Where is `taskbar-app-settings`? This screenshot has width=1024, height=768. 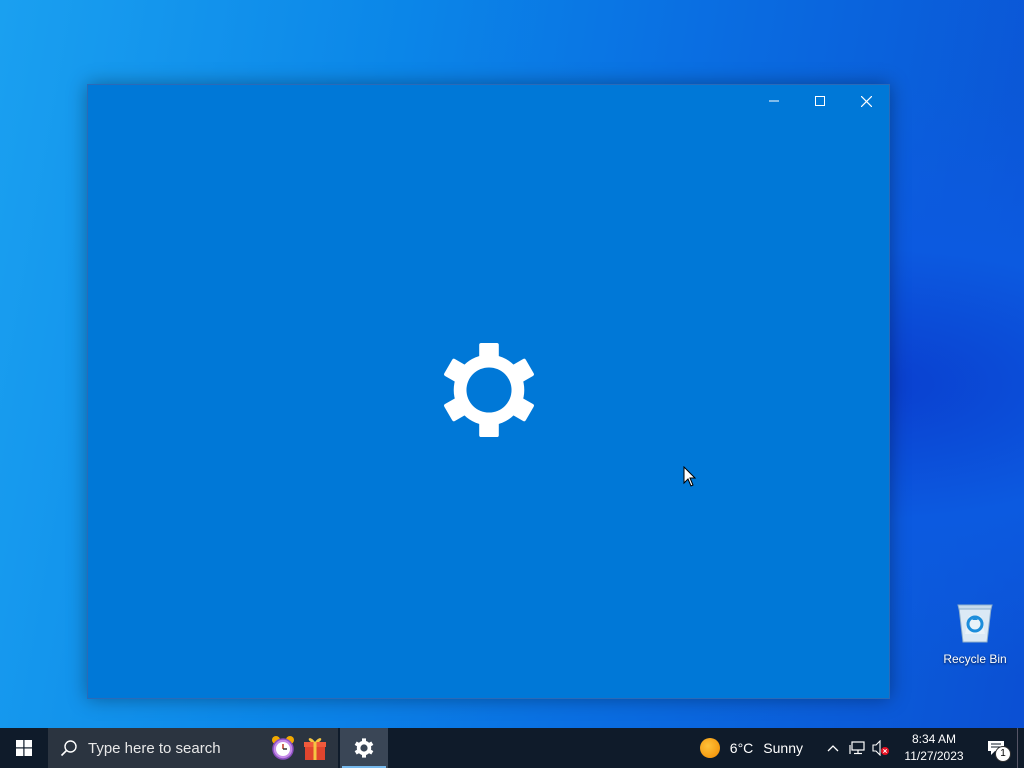 taskbar-app-settings is located at coordinates (364, 748).